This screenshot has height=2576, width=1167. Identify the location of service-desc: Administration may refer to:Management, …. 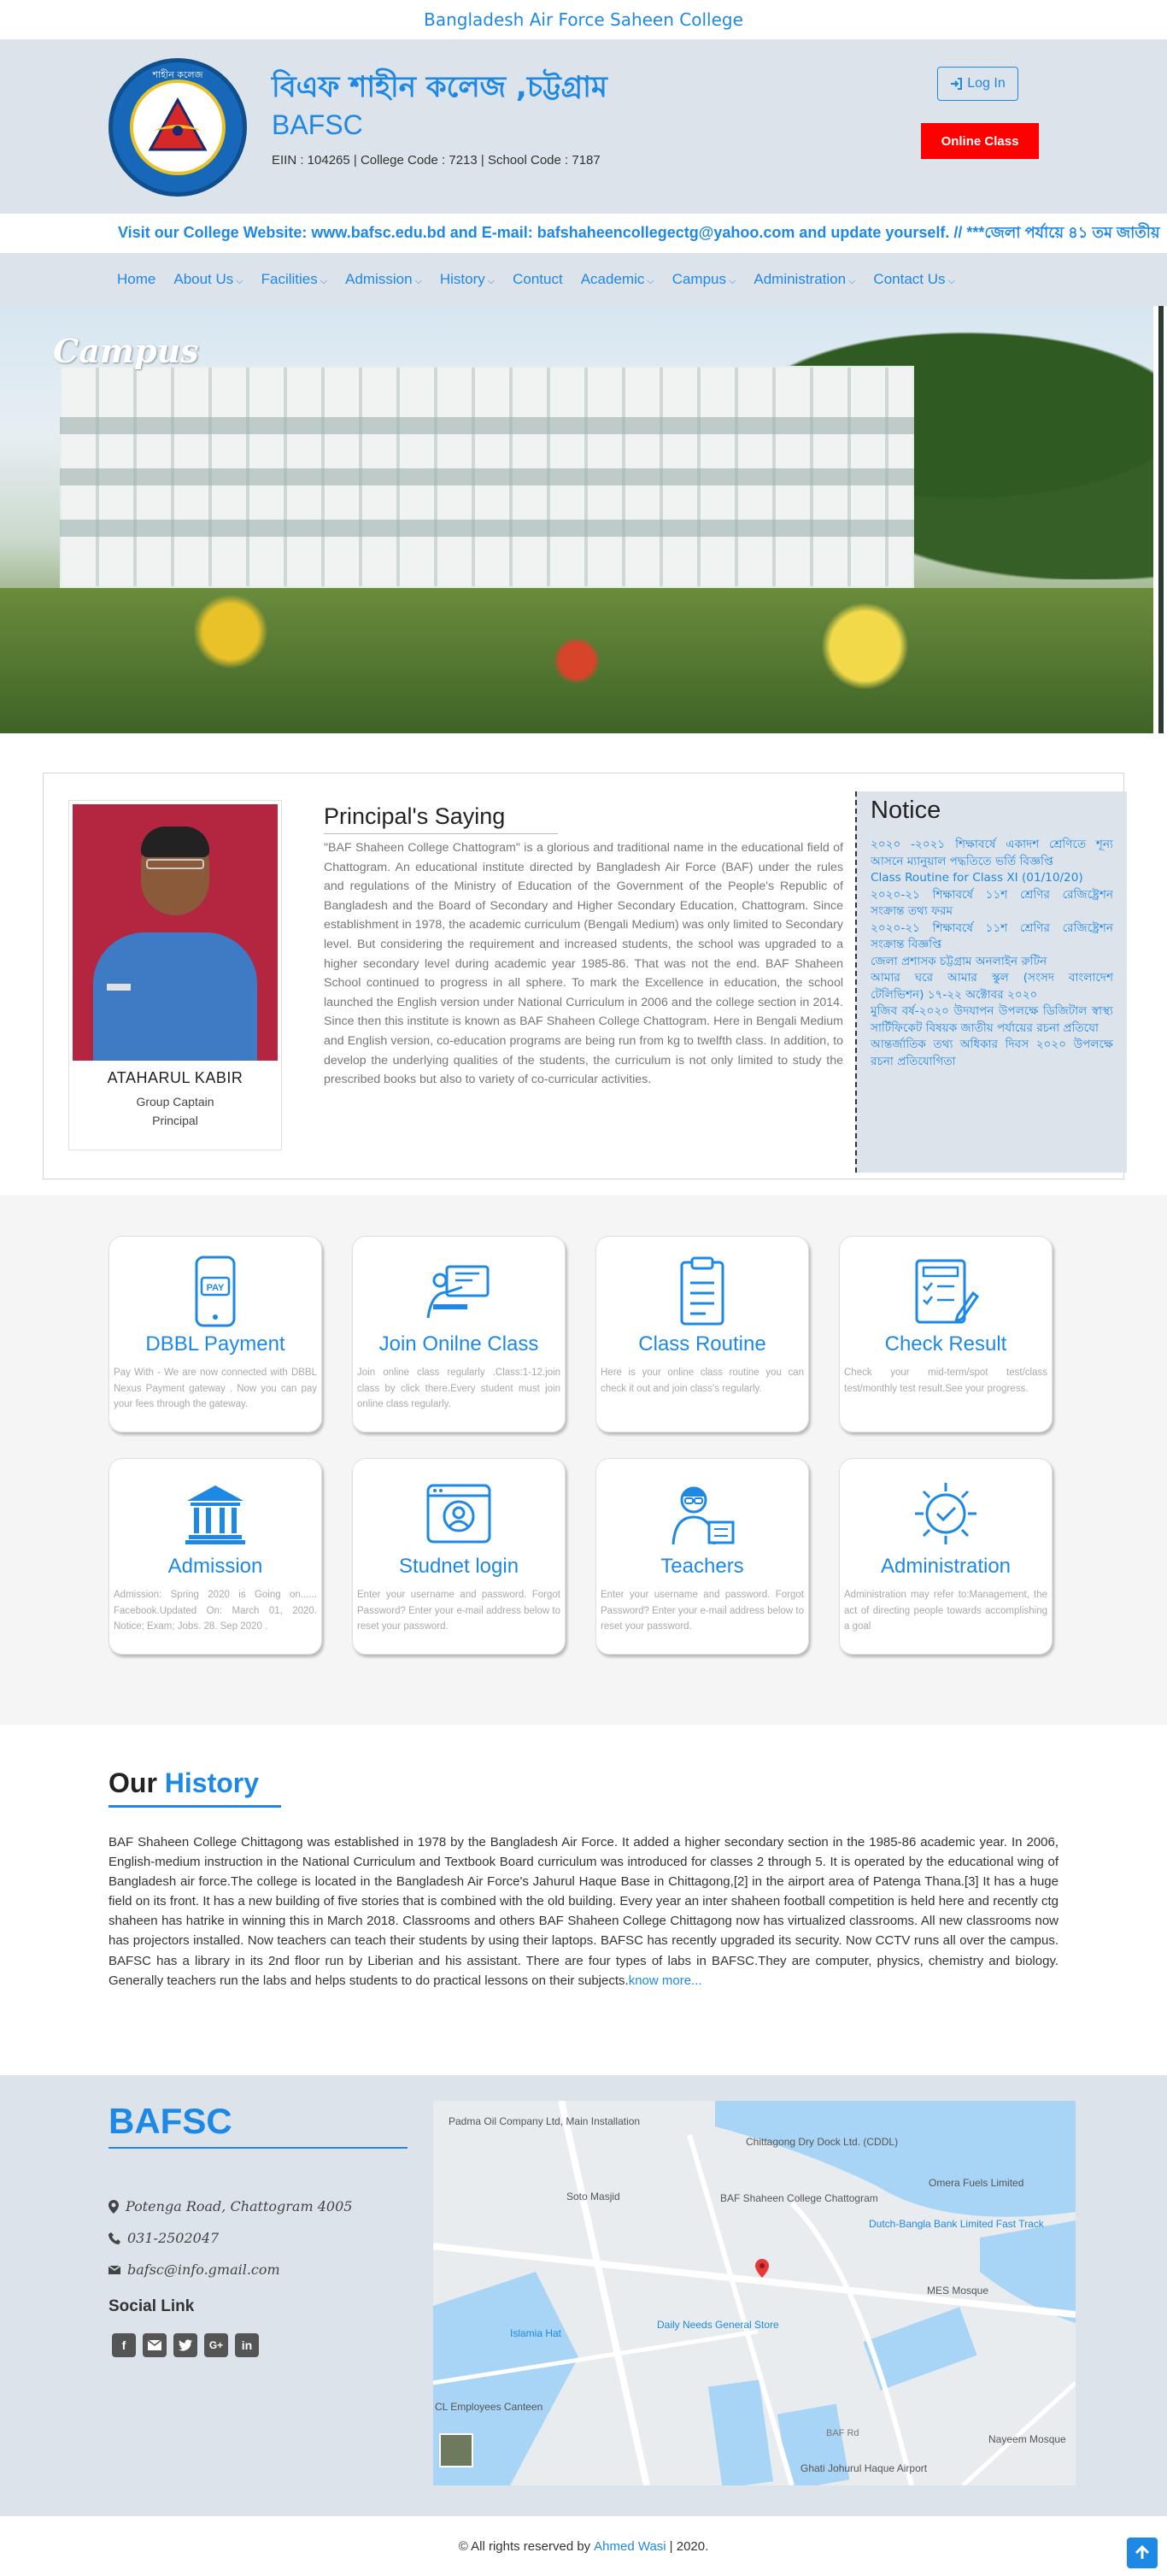
(945, 1611).